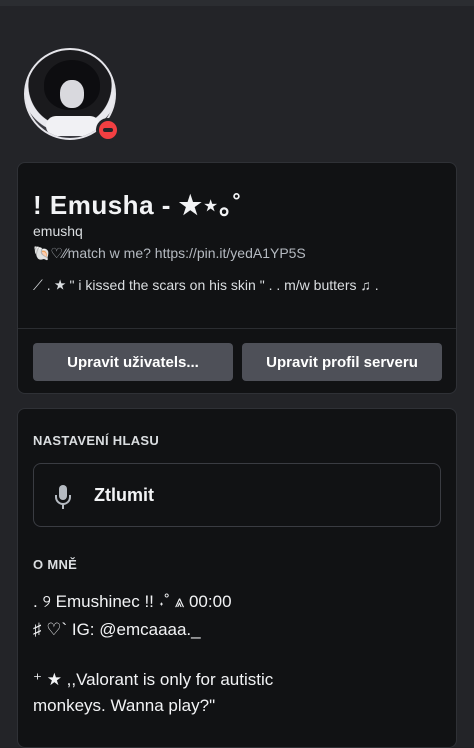  What do you see at coordinates (124, 705) in the screenshot?
I see `about-line: monkeys. Wanna play?"` at bounding box center [124, 705].